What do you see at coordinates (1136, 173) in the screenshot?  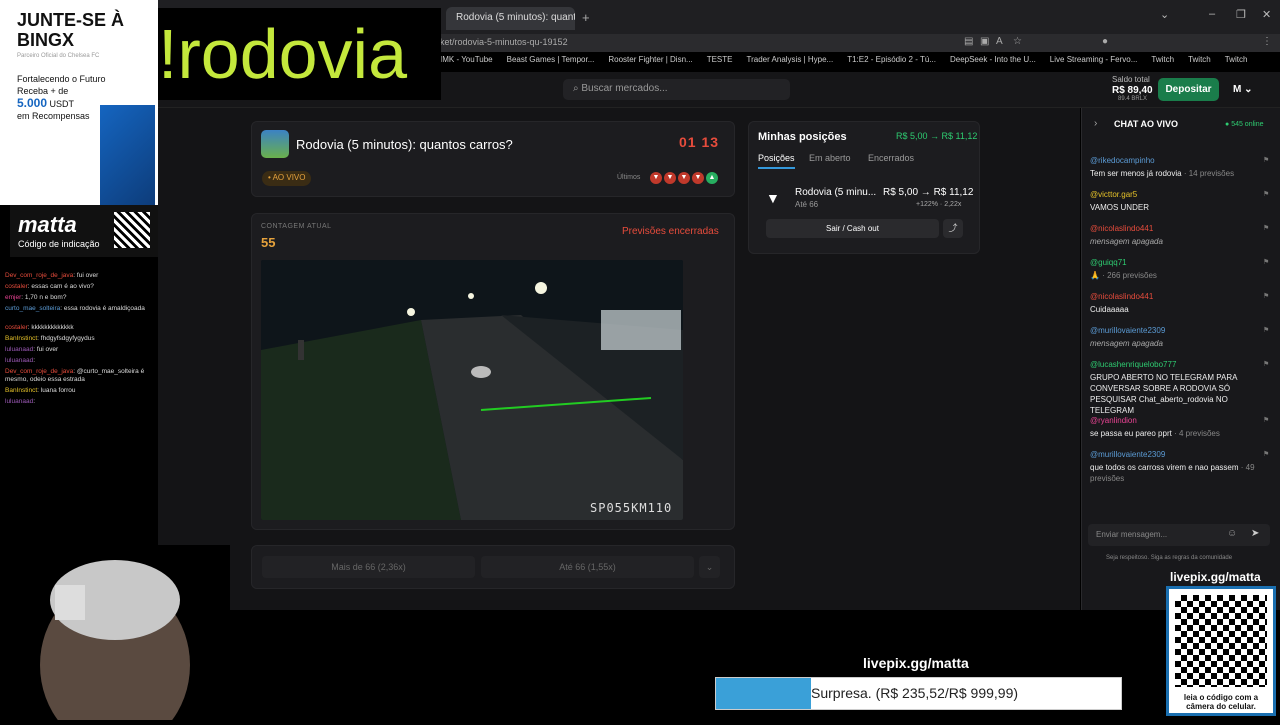 I see `chat-message-text: Tem ser menos já rodovia` at bounding box center [1136, 173].